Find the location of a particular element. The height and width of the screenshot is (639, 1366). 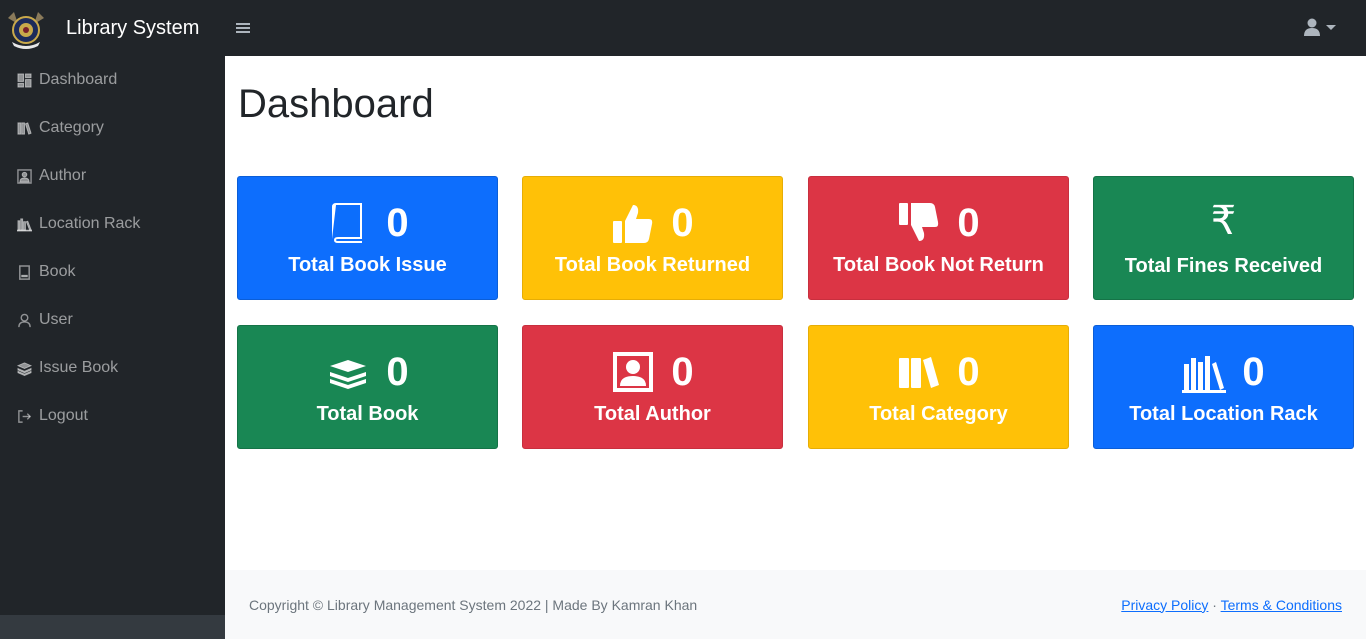

card-label: Total Book is located at coordinates (367, 414).